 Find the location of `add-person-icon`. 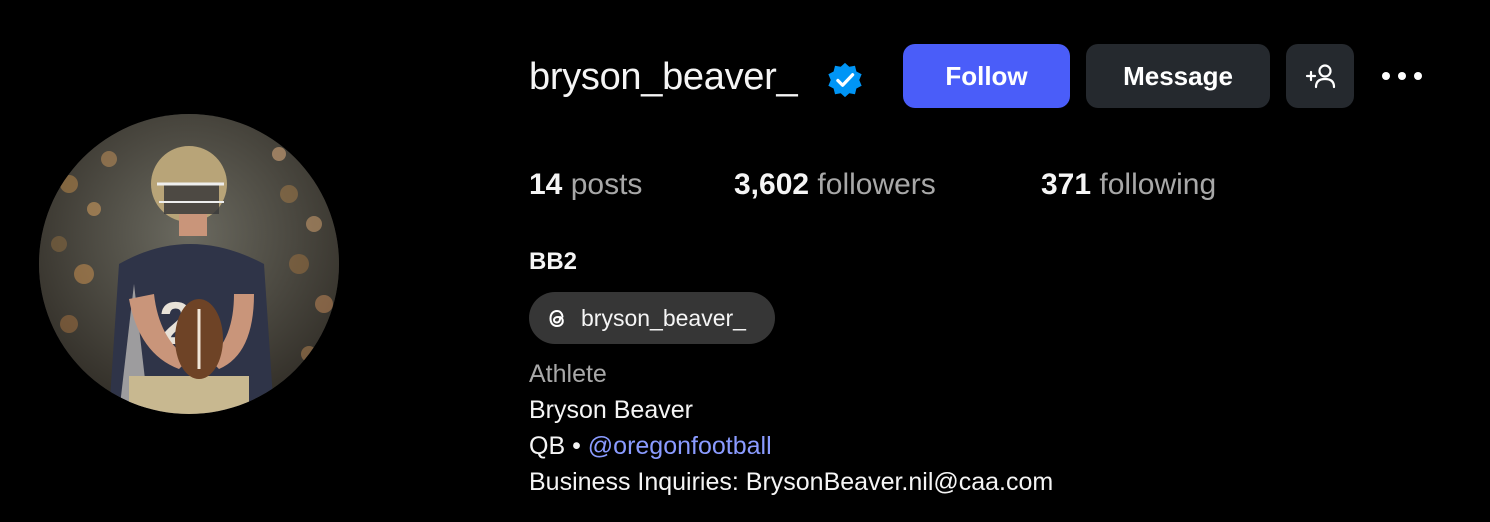

add-person-icon is located at coordinates (1320, 76).